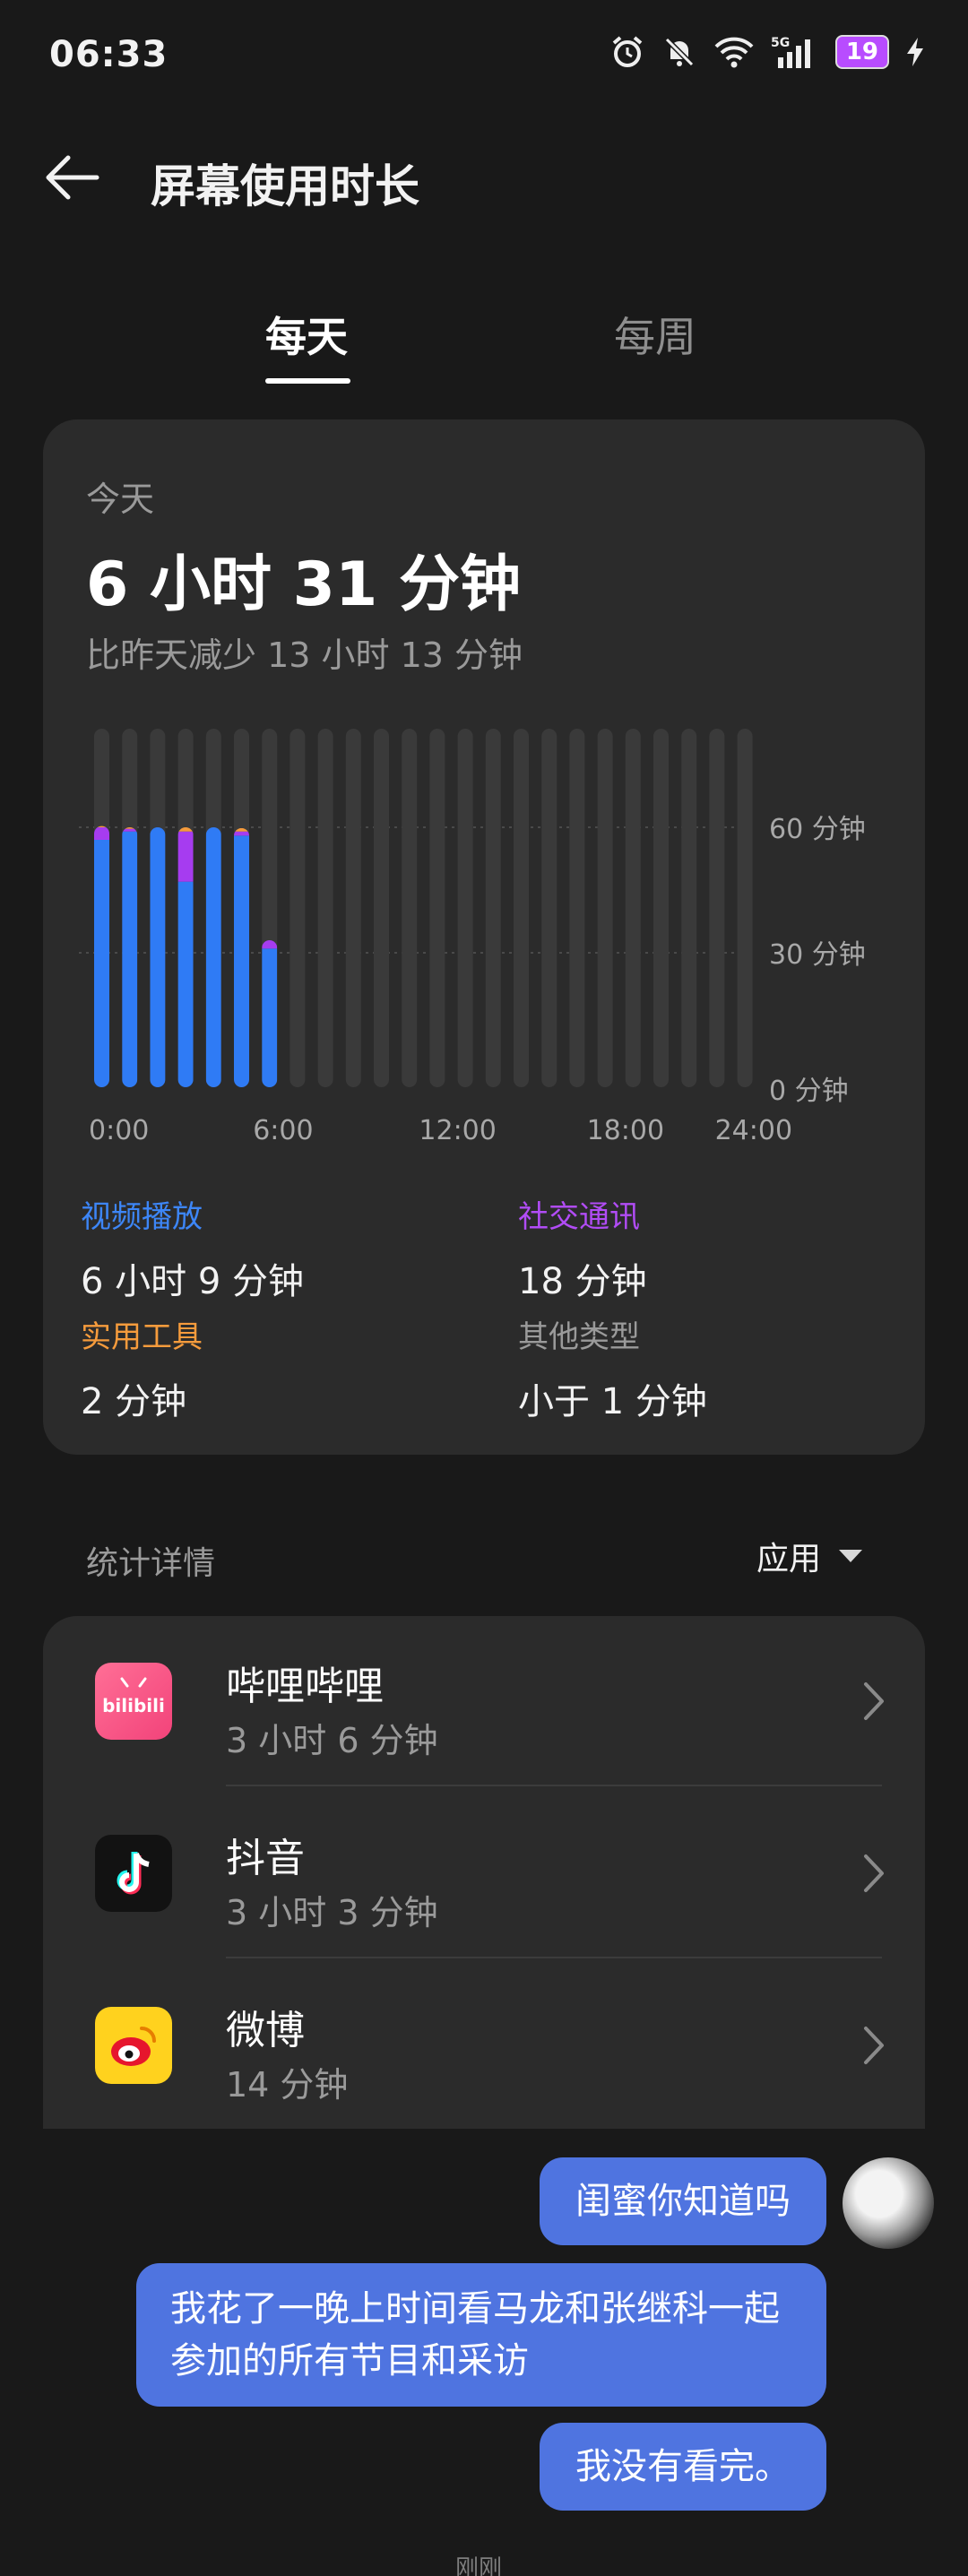  Describe the element at coordinates (780, 43) in the screenshot. I see `svg-text: 5G` at that location.